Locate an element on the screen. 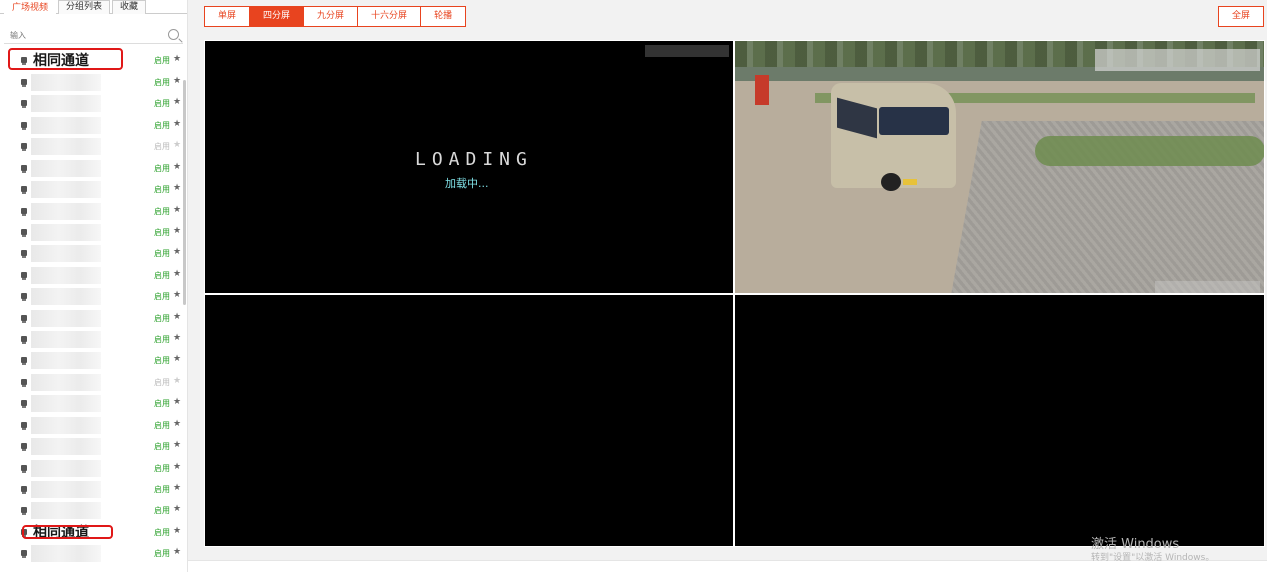 This screenshot has width=1267, height=572. tab-favorites: 收藏 is located at coordinates (129, 7).